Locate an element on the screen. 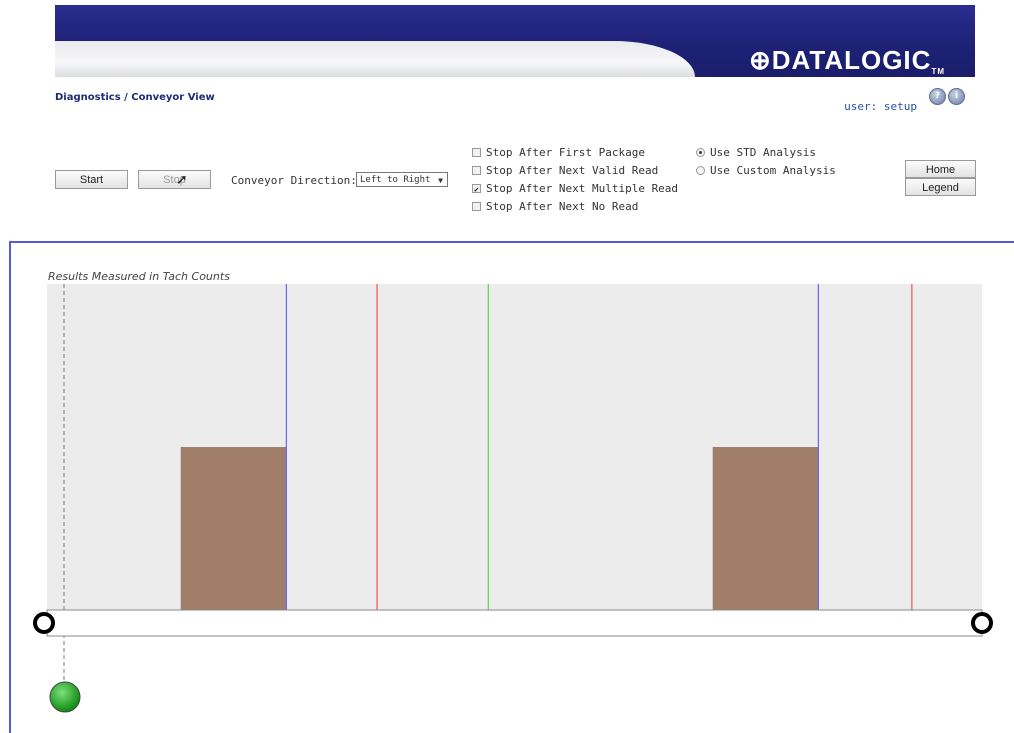  conveyor-belt is located at coordinates (514, 623).